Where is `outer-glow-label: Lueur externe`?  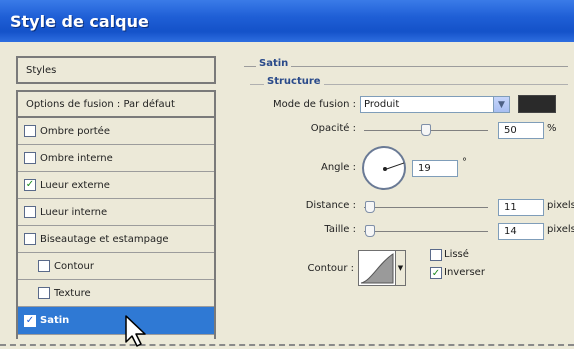
outer-glow-label: Lueur externe is located at coordinates (75, 185).